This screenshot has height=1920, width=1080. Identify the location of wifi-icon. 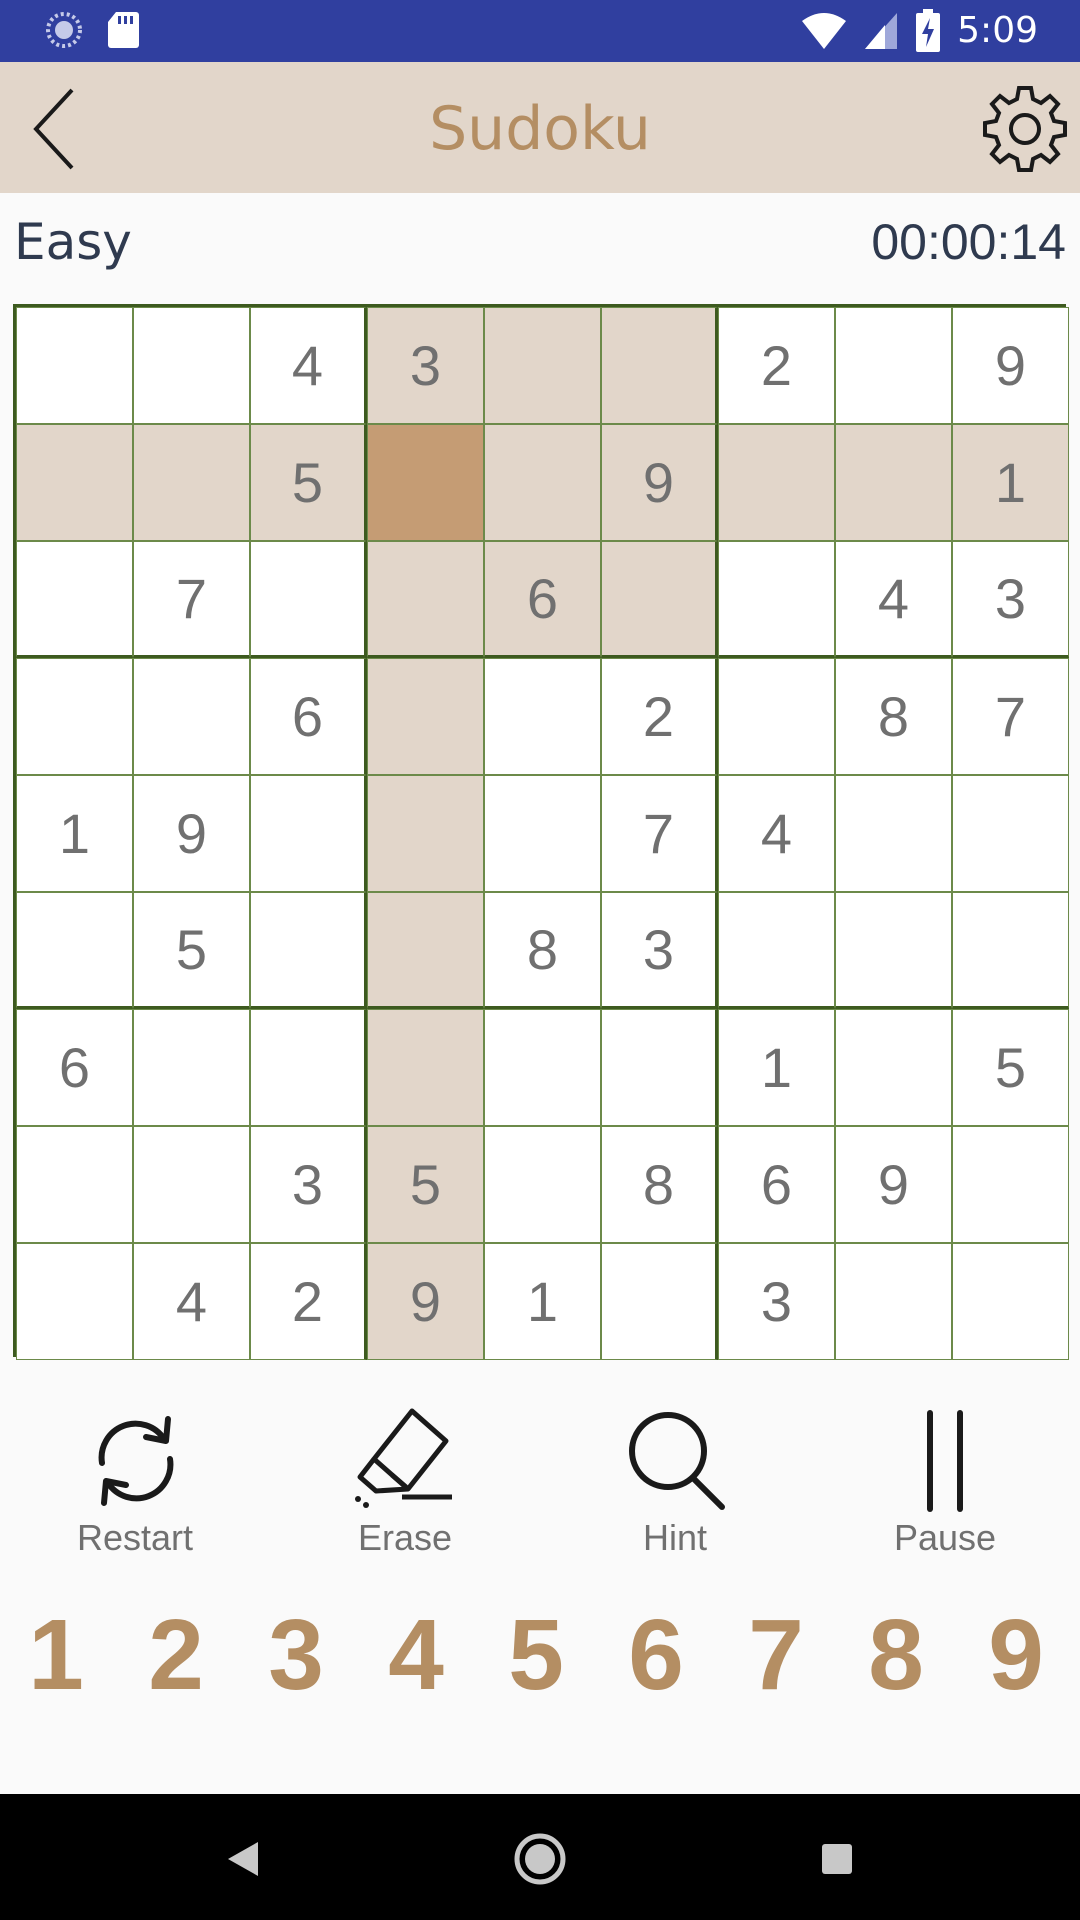
(824, 31).